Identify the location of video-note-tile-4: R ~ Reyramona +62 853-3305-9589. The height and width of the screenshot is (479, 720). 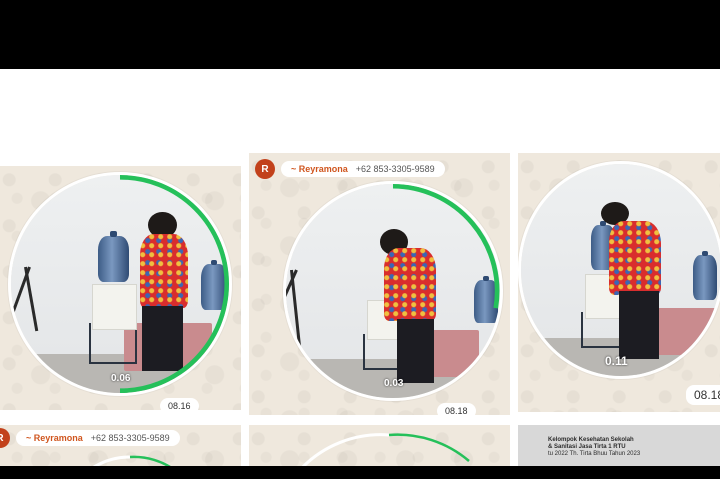
(120, 445).